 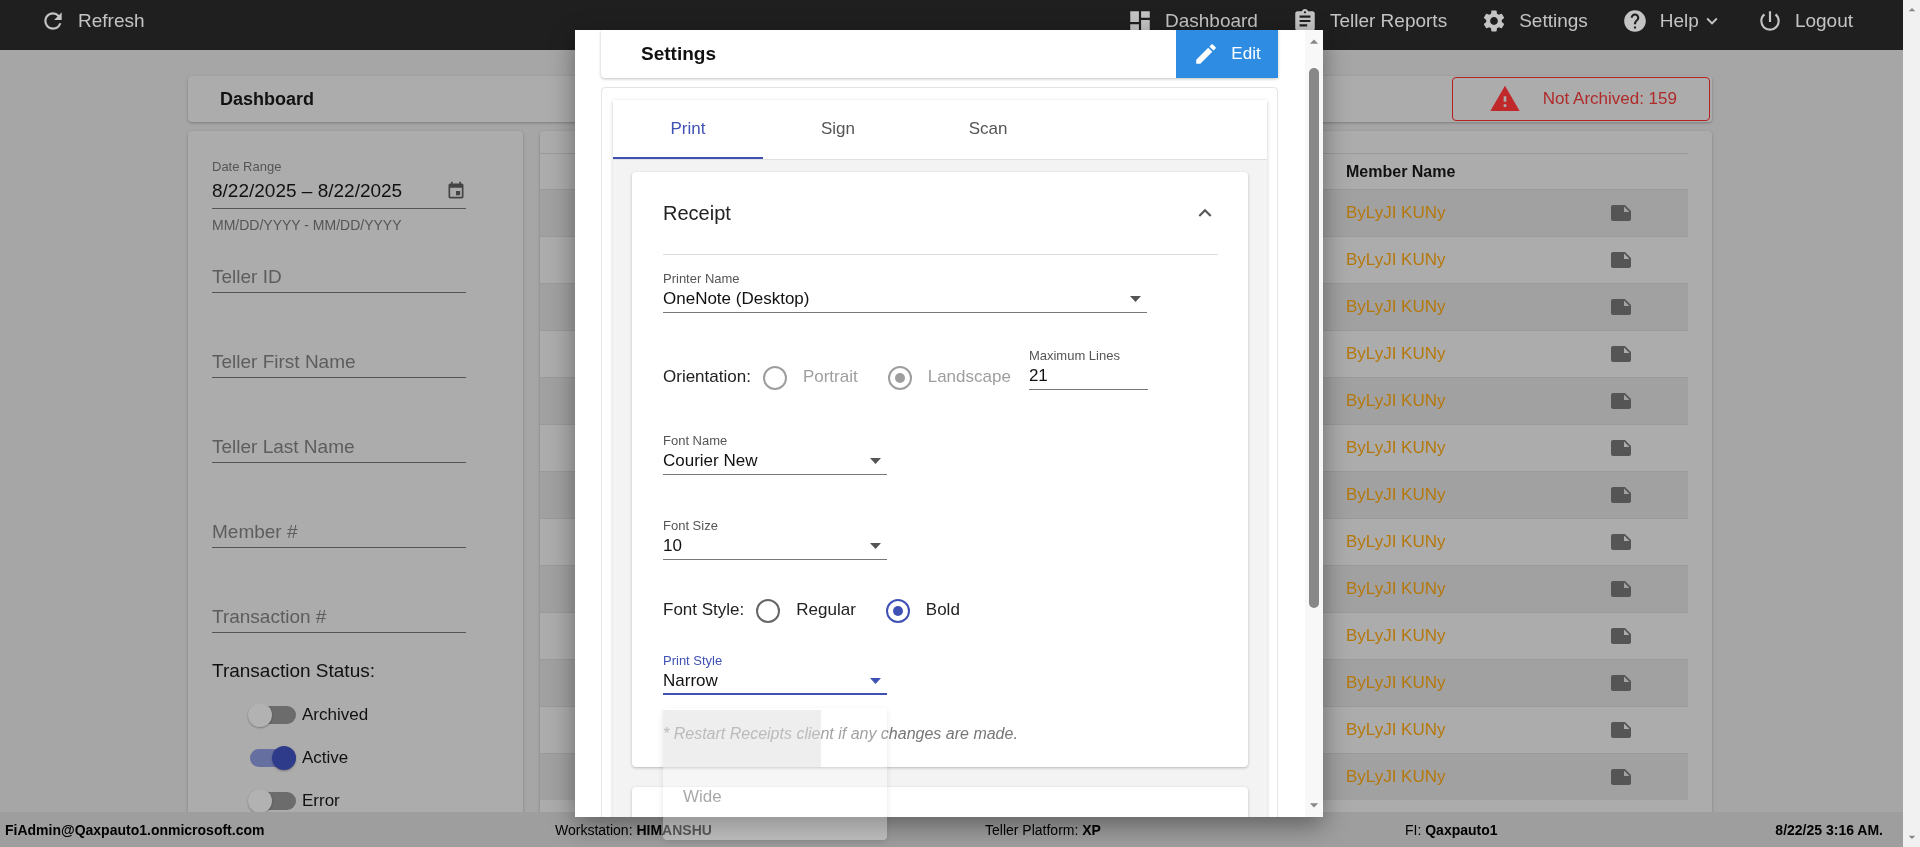 I want to click on radio-label: Bold, so click(x=942, y=610).